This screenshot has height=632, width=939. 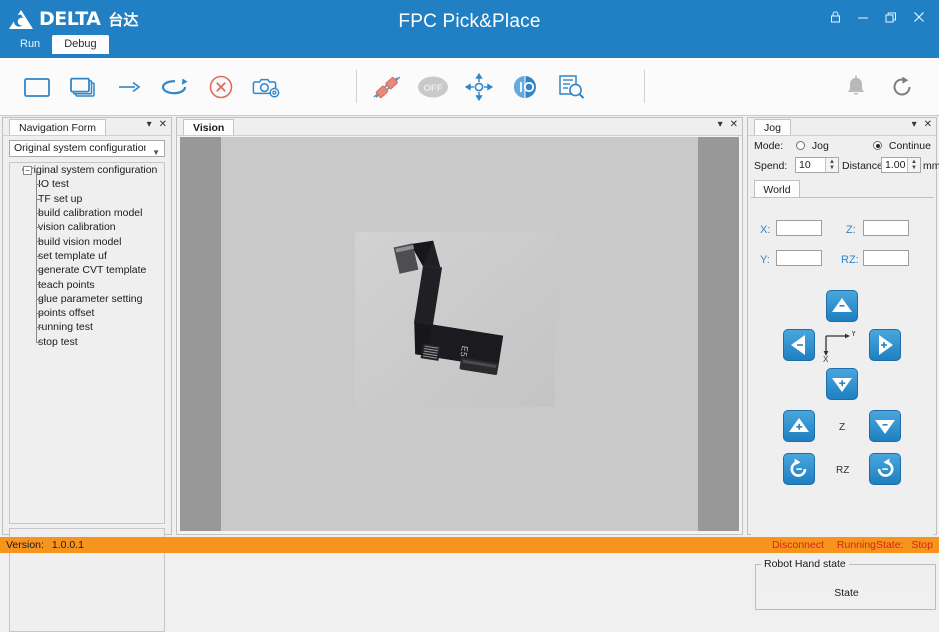 I want to click on coord-input-x, so click(x=799, y=228).